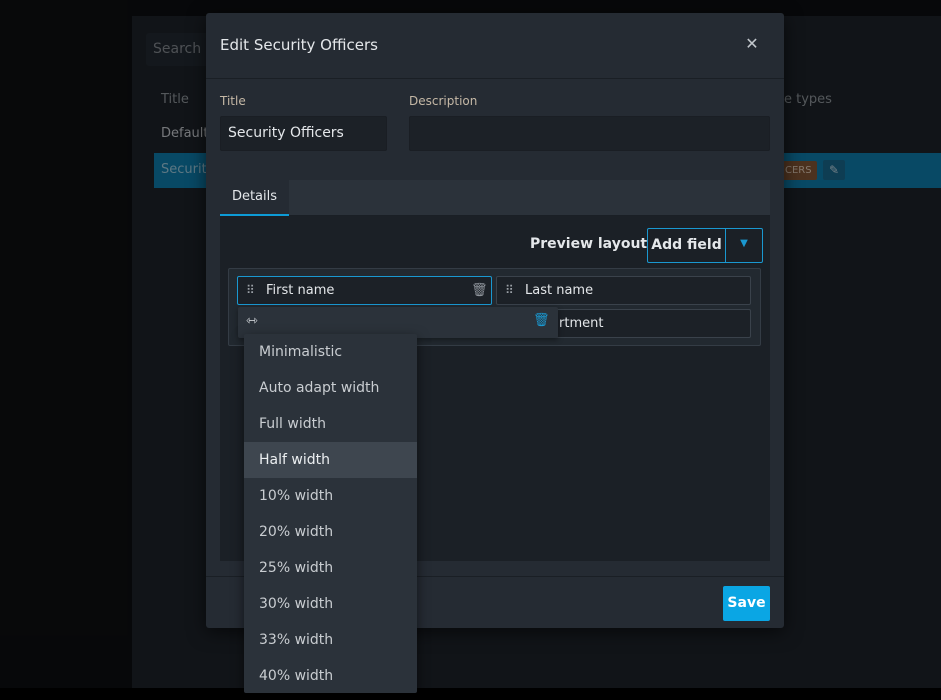  What do you see at coordinates (252, 321) in the screenshot?
I see `resize-width-icon: ⇿` at bounding box center [252, 321].